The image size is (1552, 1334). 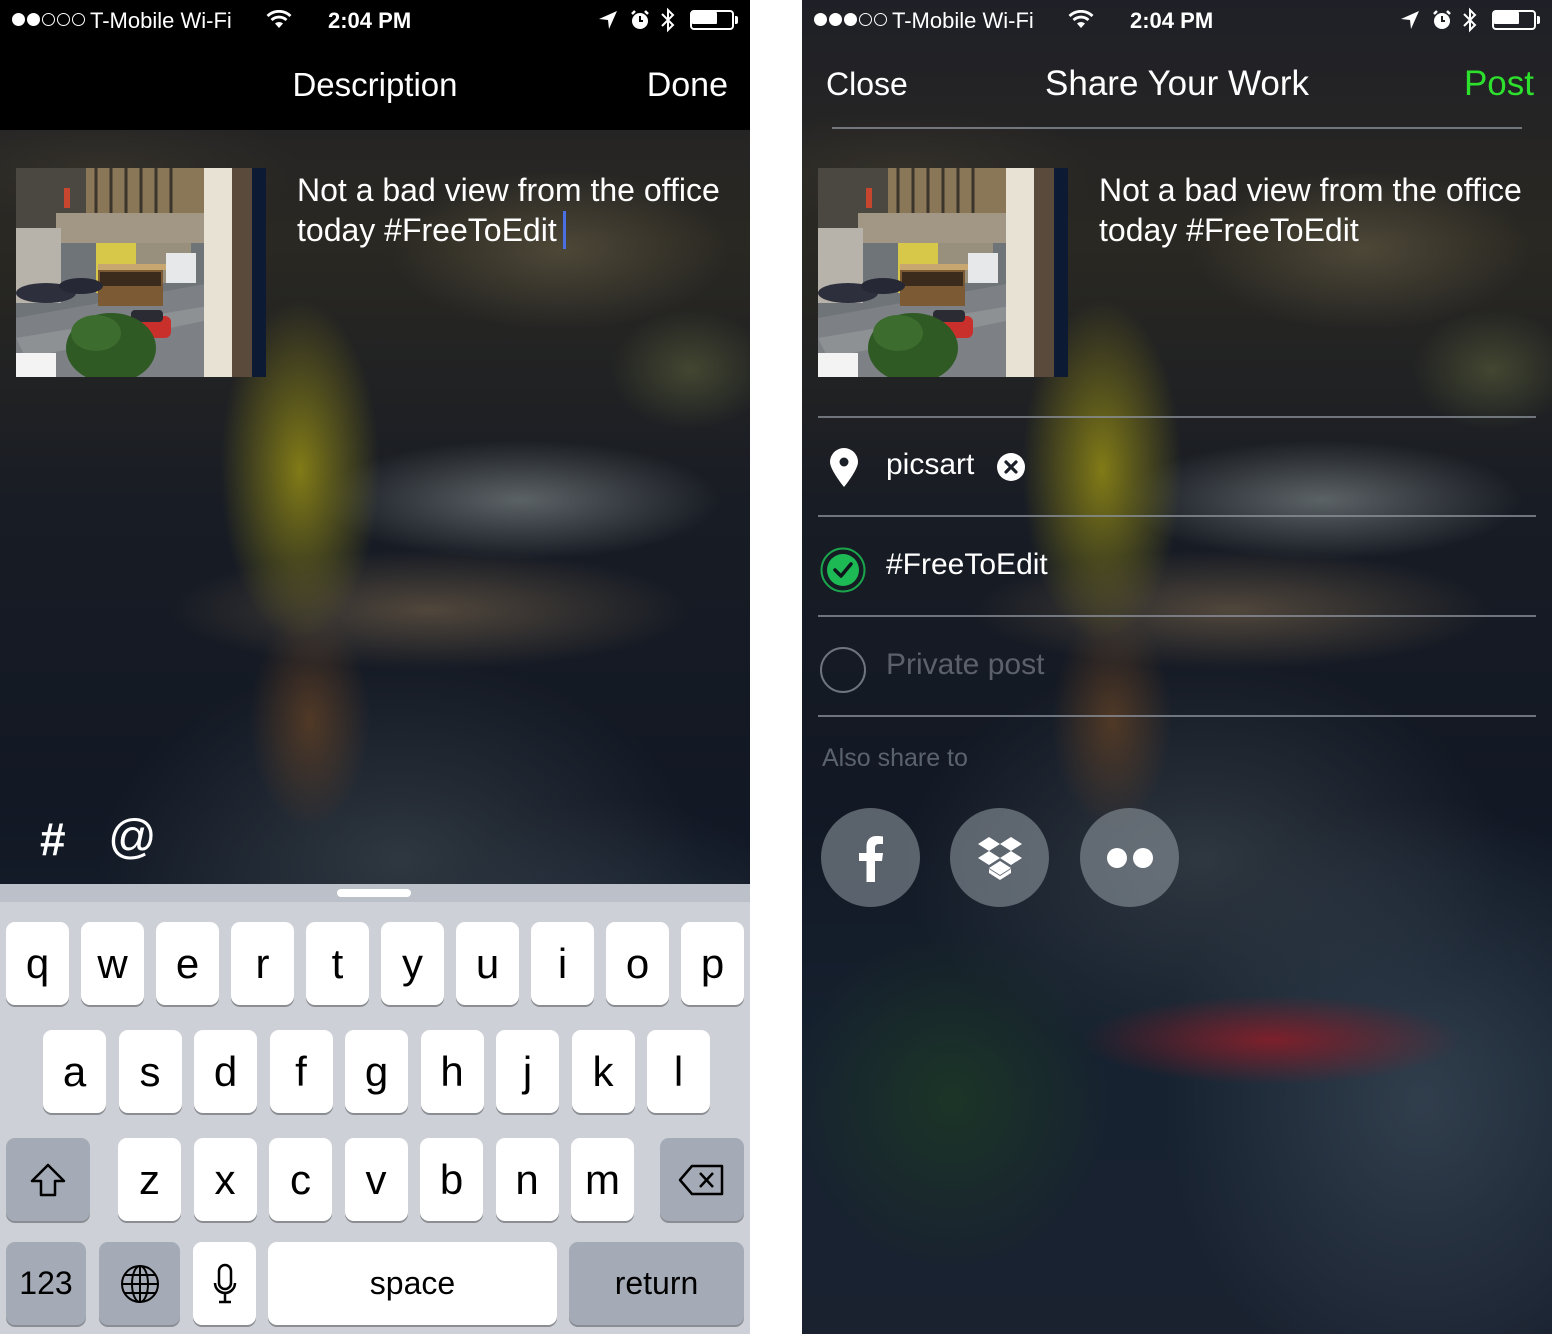 I want to click on globe-icon, so click(x=139, y=1283).